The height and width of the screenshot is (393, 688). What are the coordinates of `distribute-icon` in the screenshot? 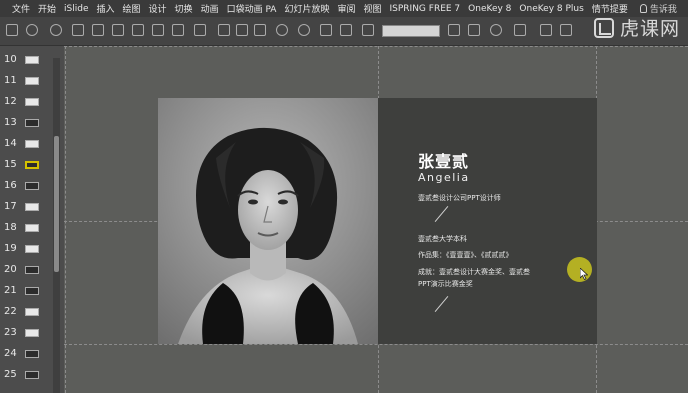 It's located at (200, 30).